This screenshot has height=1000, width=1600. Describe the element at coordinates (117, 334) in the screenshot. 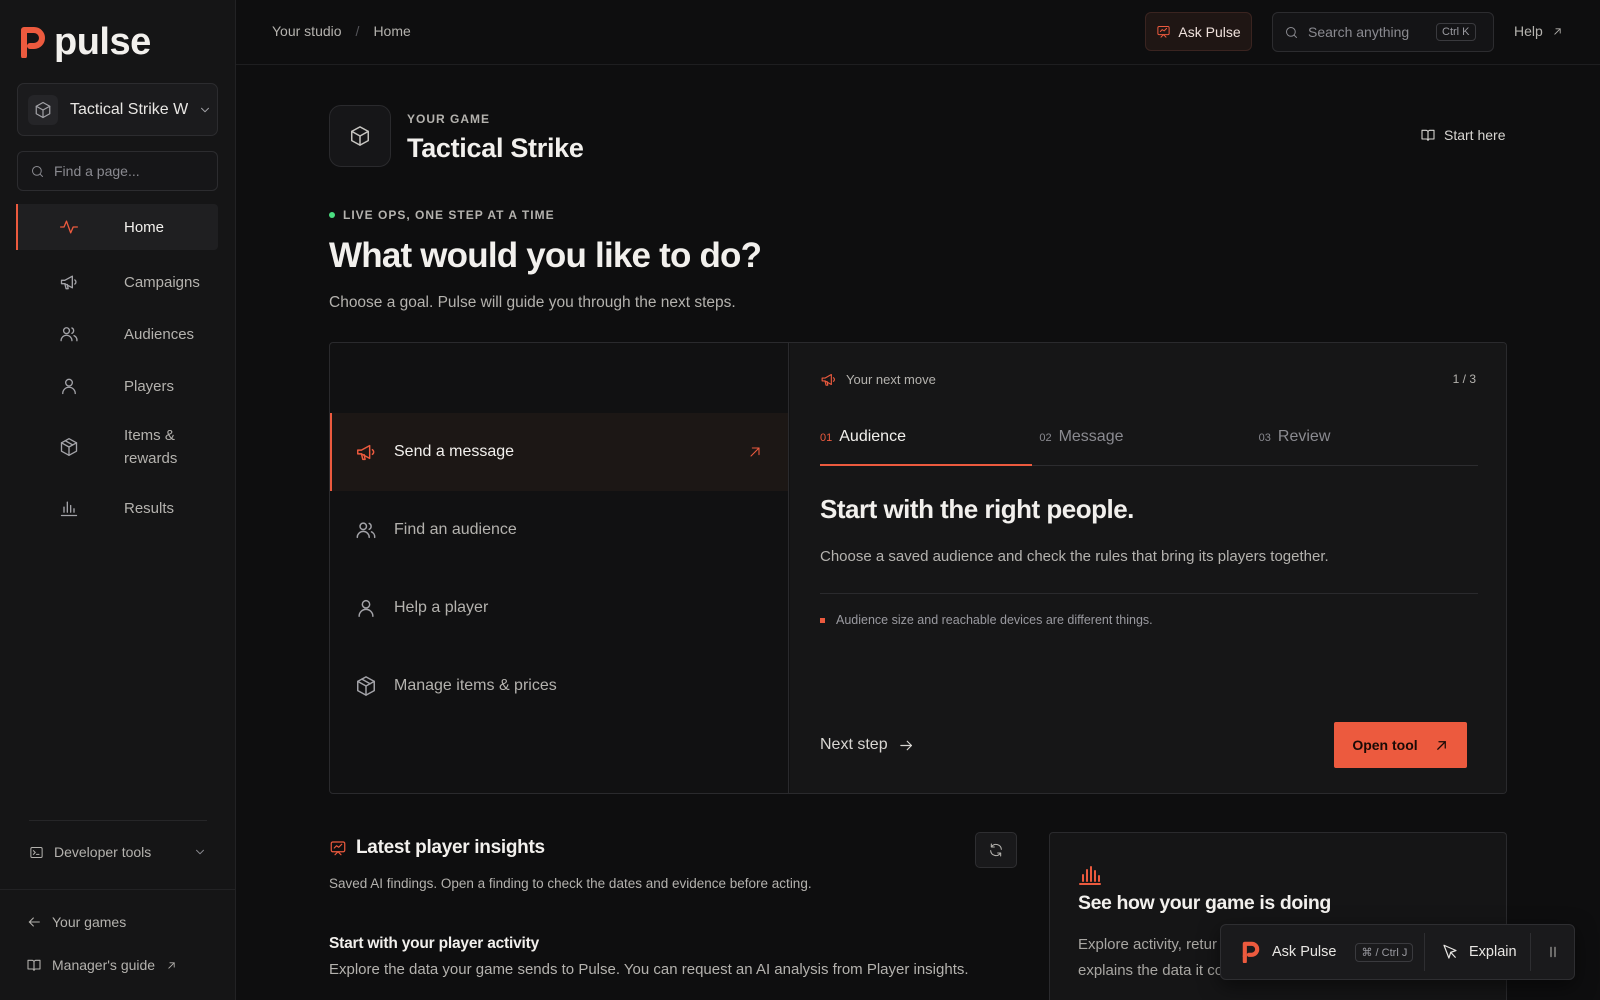

I see `sidebar-item-audiences: Audiences` at that location.